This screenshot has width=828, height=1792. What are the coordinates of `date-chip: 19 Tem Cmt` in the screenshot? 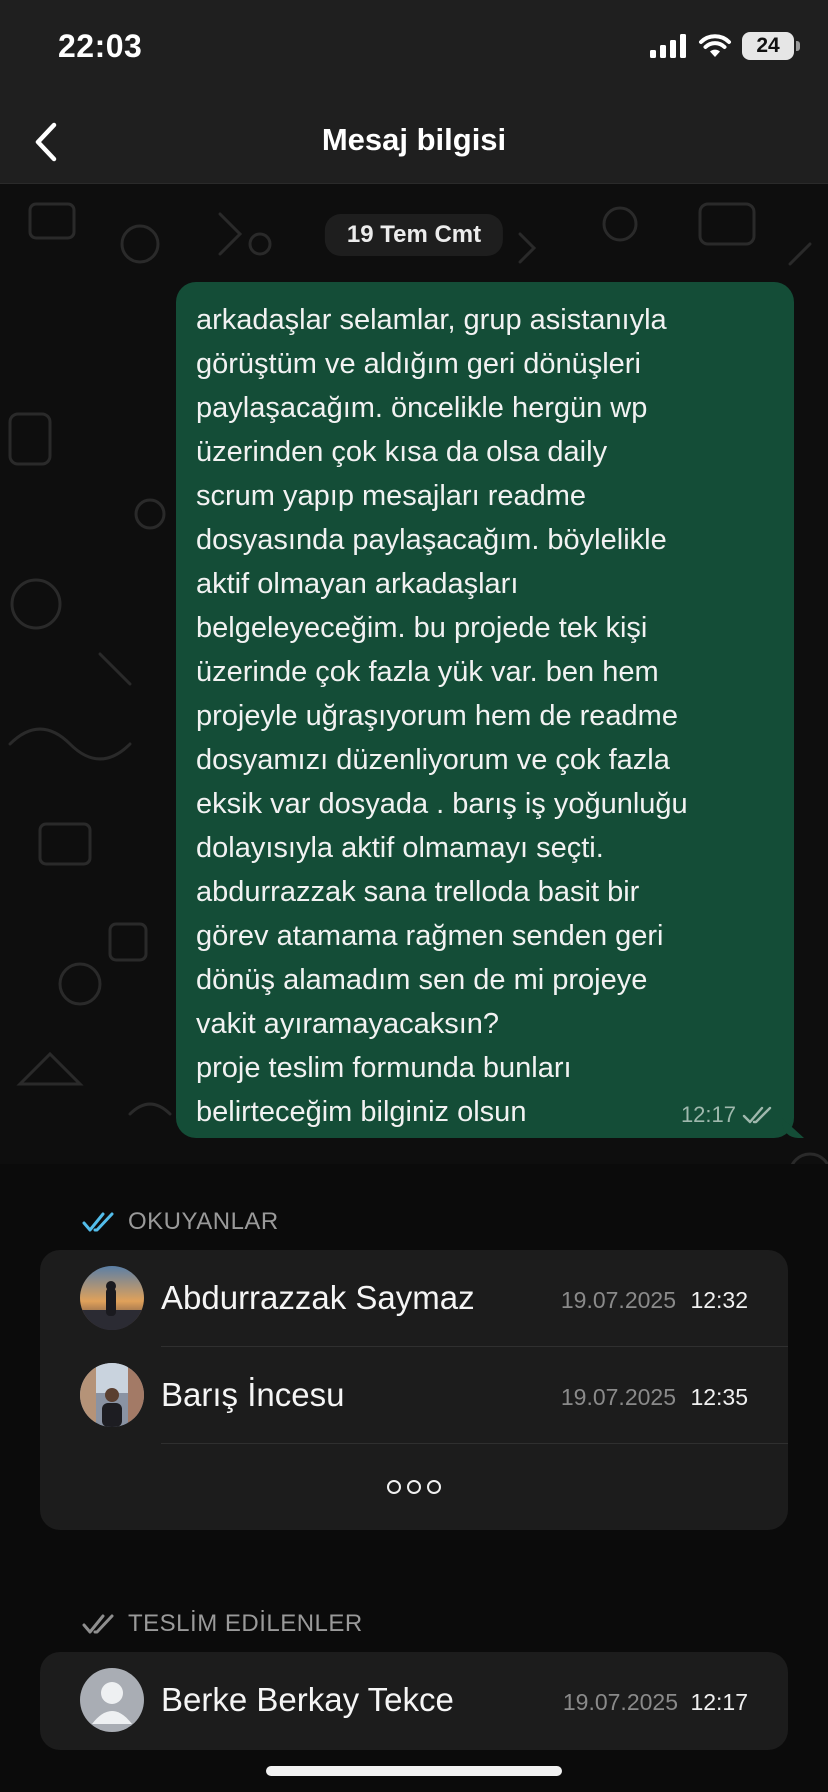 It's located at (414, 235).